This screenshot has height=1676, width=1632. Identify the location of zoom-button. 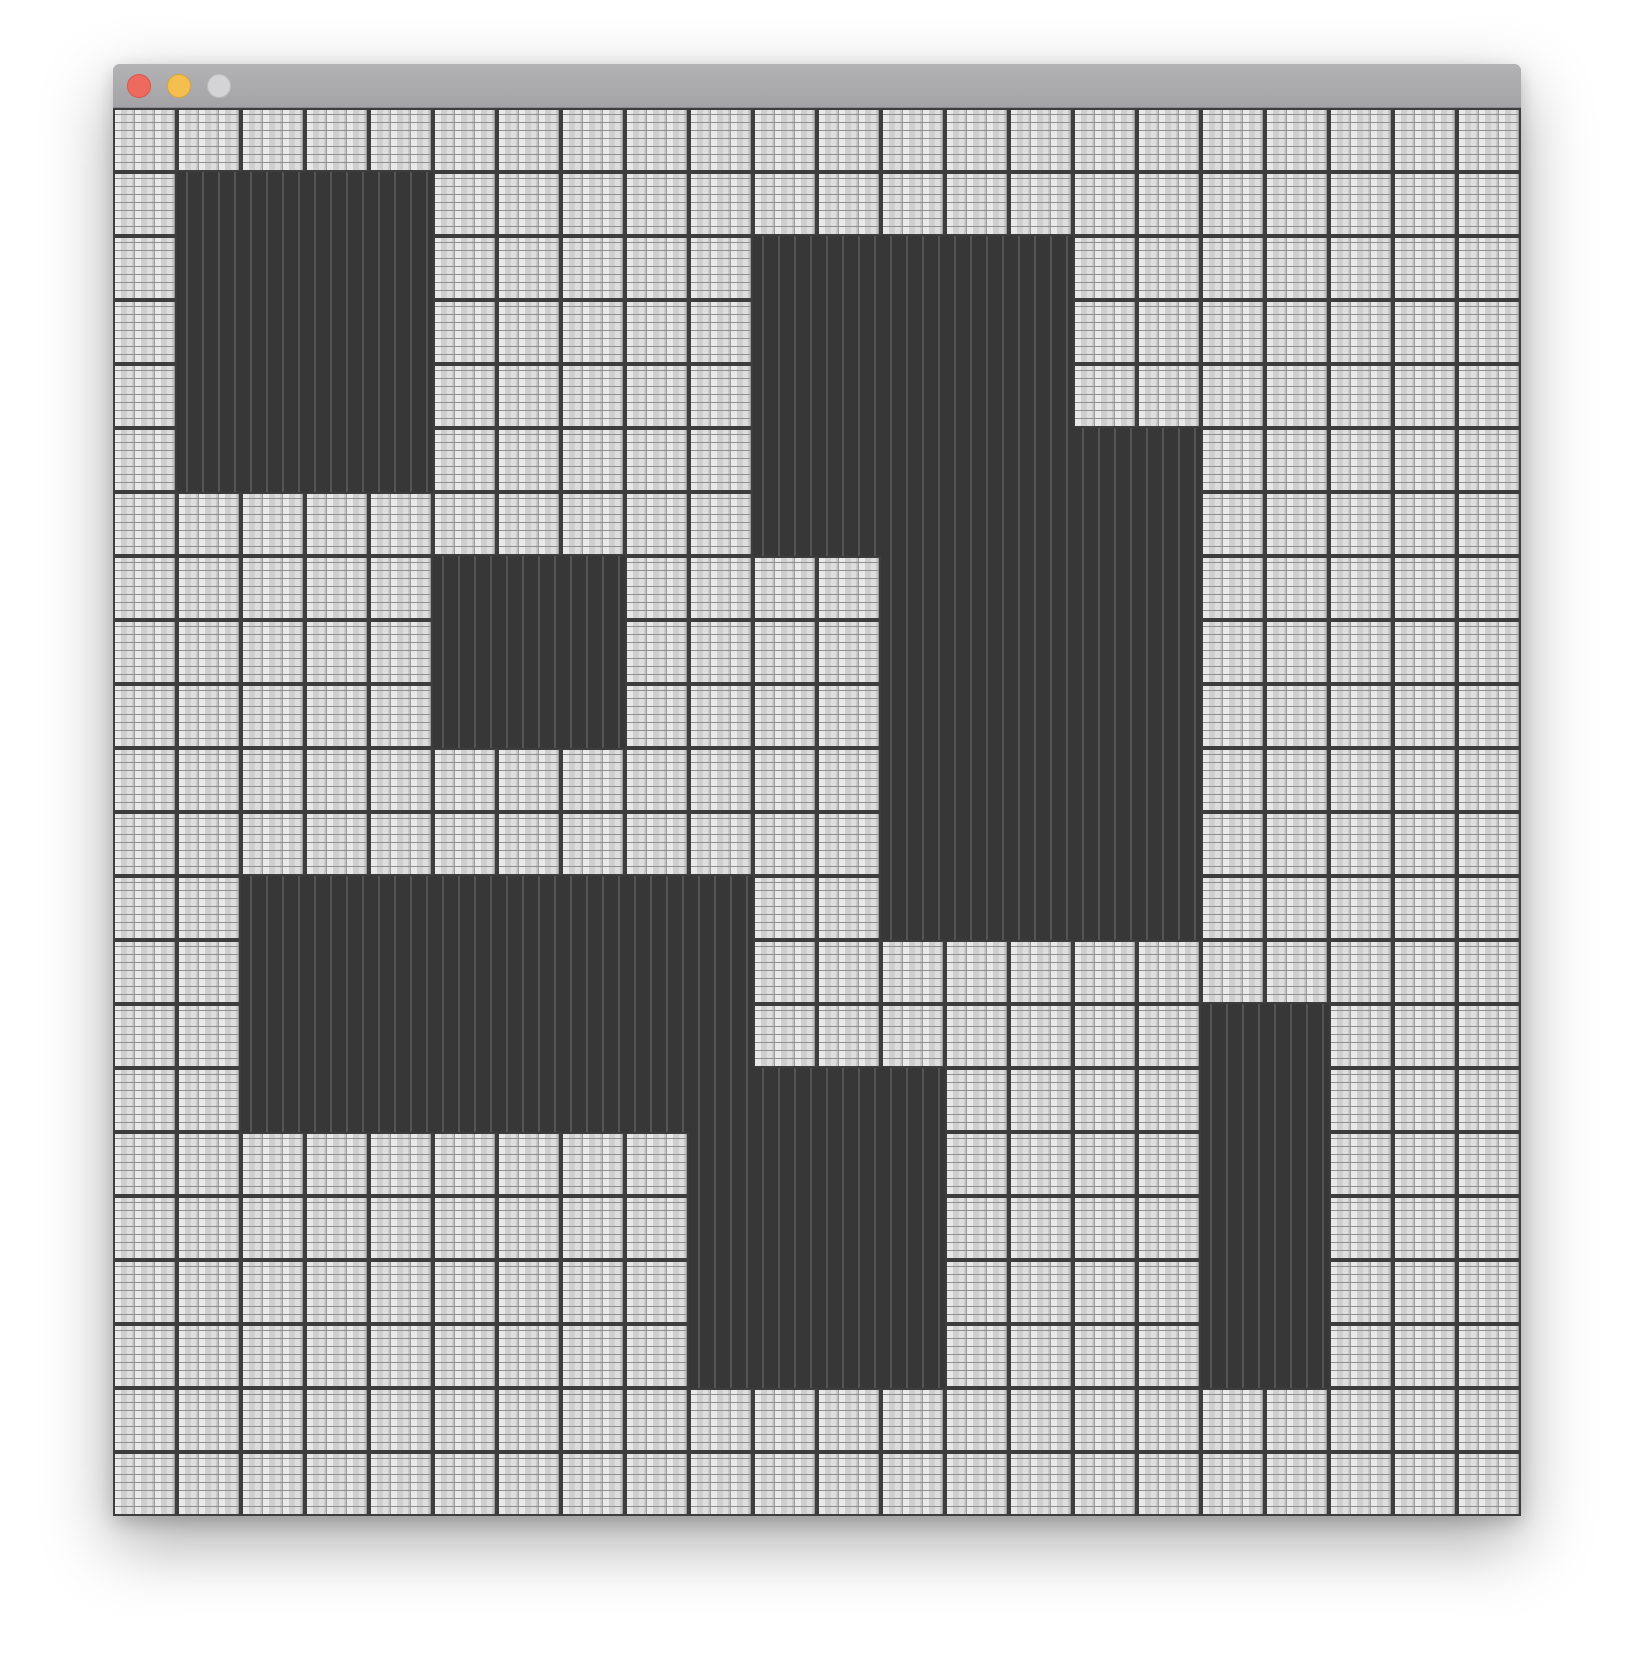
(219, 86).